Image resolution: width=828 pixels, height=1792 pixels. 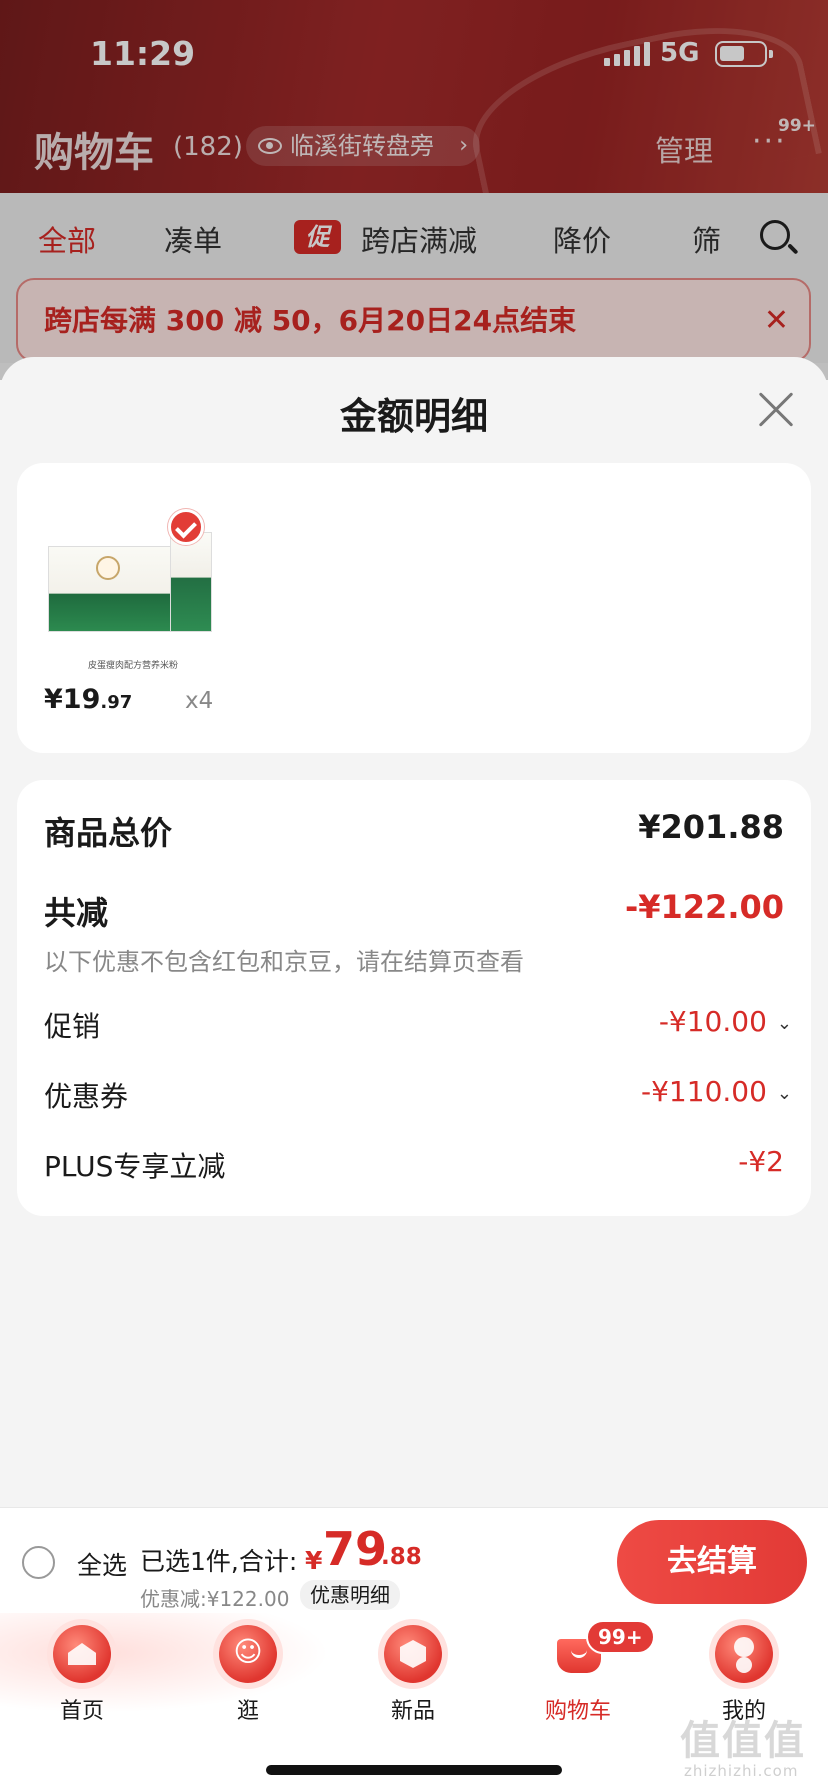 I want to click on watermark-logo: 值值值, so click(x=743, y=1741).